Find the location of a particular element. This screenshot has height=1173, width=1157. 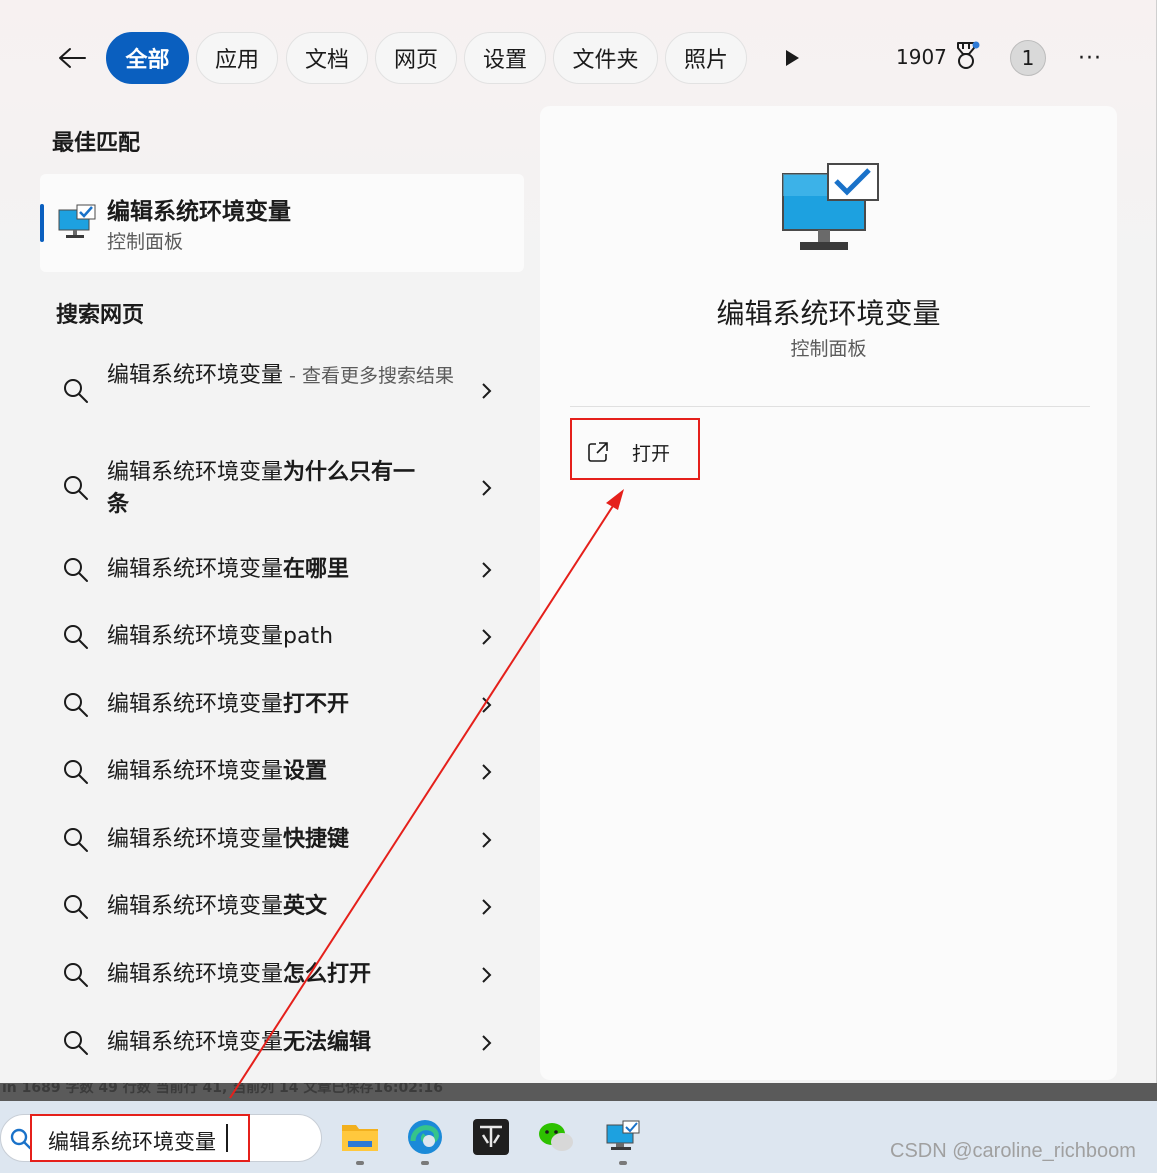

tab-all: 全部 is located at coordinates (147, 58).